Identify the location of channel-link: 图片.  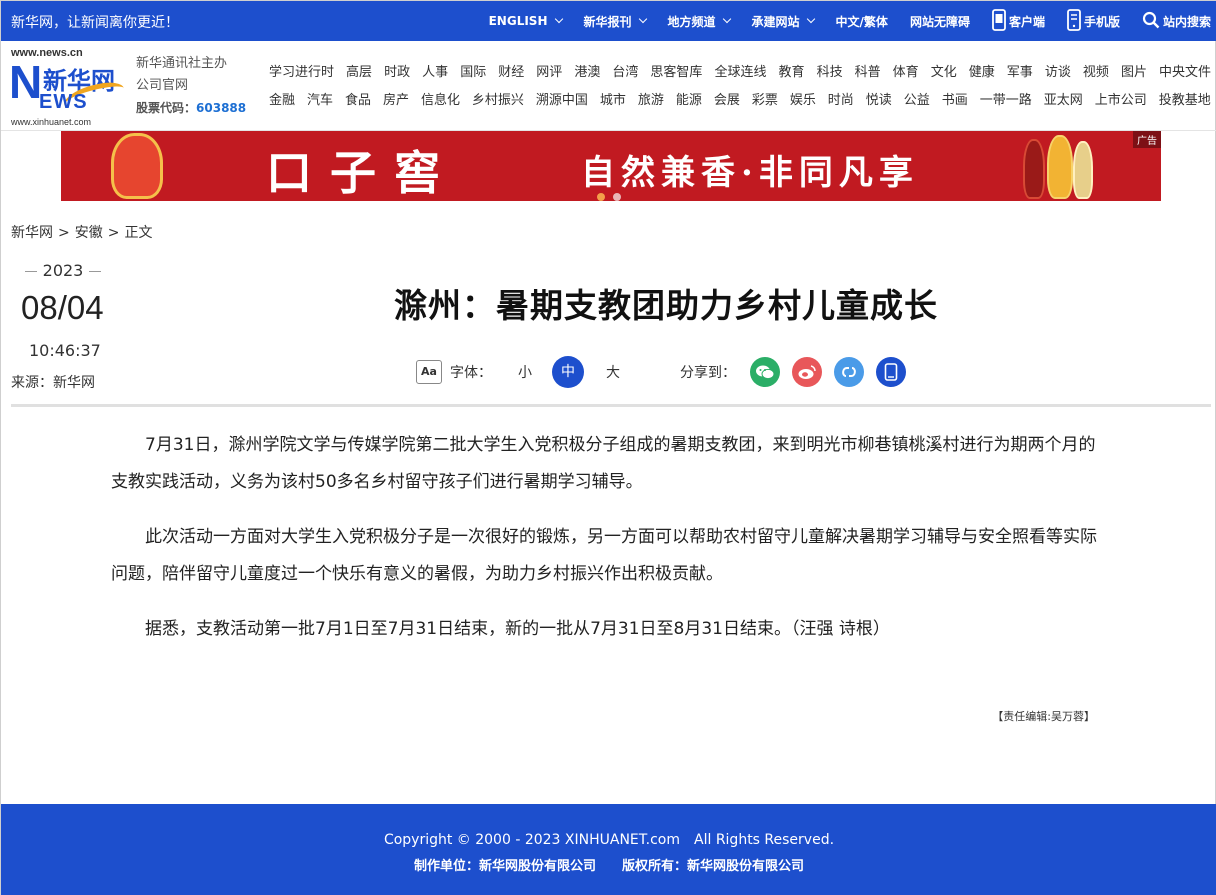
(1134, 76).